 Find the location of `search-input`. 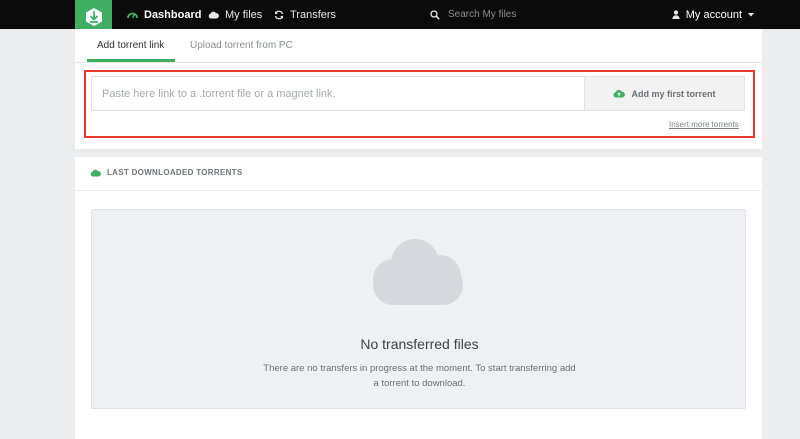

search-input is located at coordinates (508, 14).